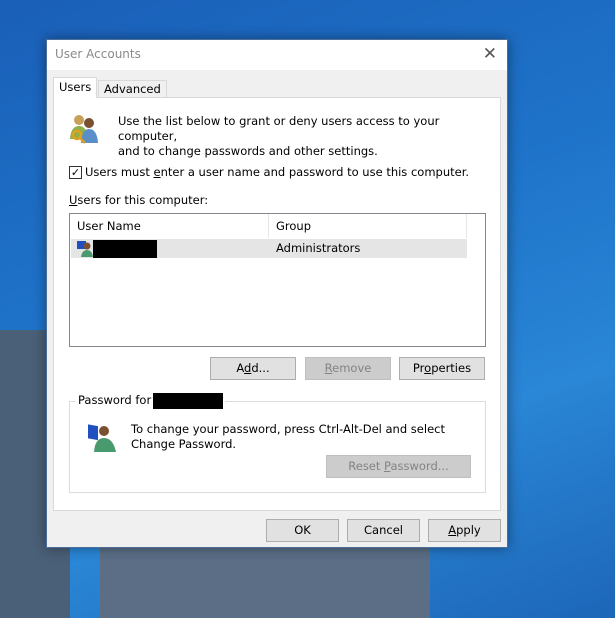 This screenshot has width=615, height=618. What do you see at coordinates (132, 89) in the screenshot?
I see `tab-advanced: Advanced` at bounding box center [132, 89].